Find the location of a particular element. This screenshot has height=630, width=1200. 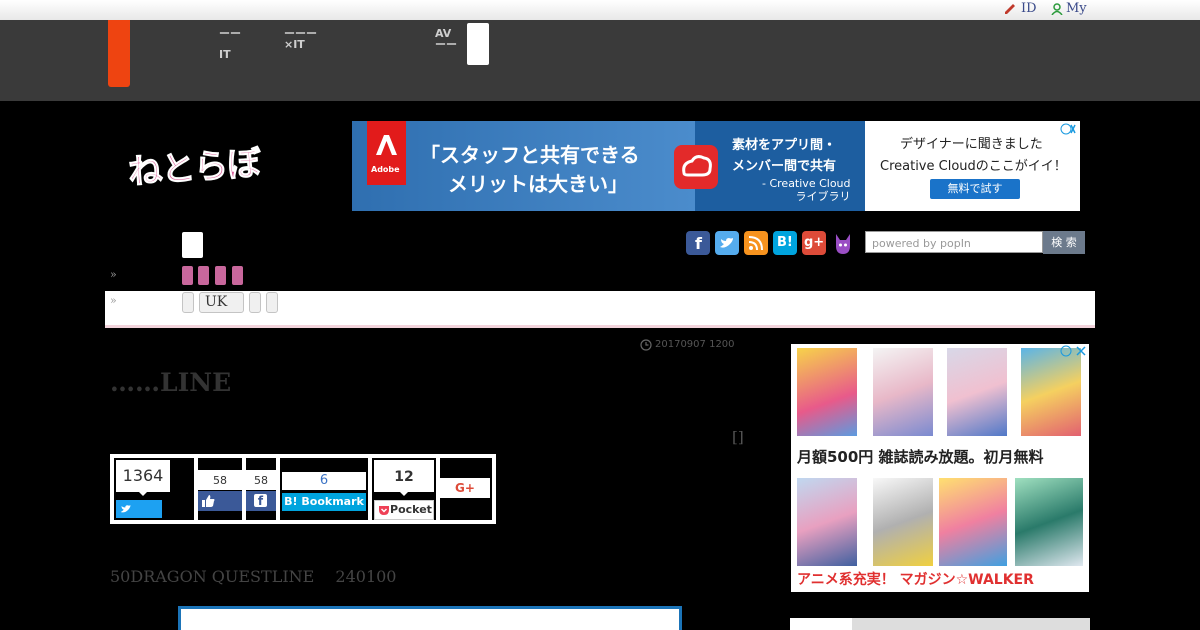

header-bar is located at coordinates (600, 60).